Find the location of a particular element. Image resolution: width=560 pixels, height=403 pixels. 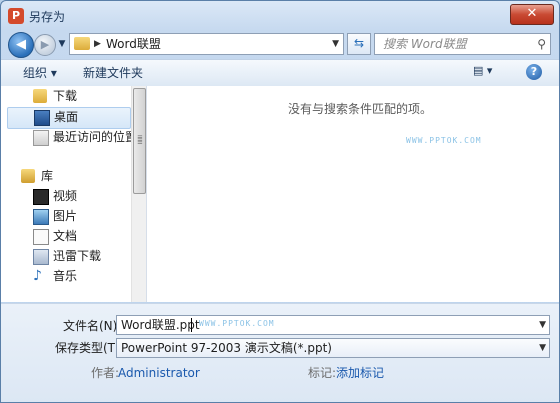

sidebar-item-thunder-downloads: 迅雷下载 is located at coordinates (74, 256).